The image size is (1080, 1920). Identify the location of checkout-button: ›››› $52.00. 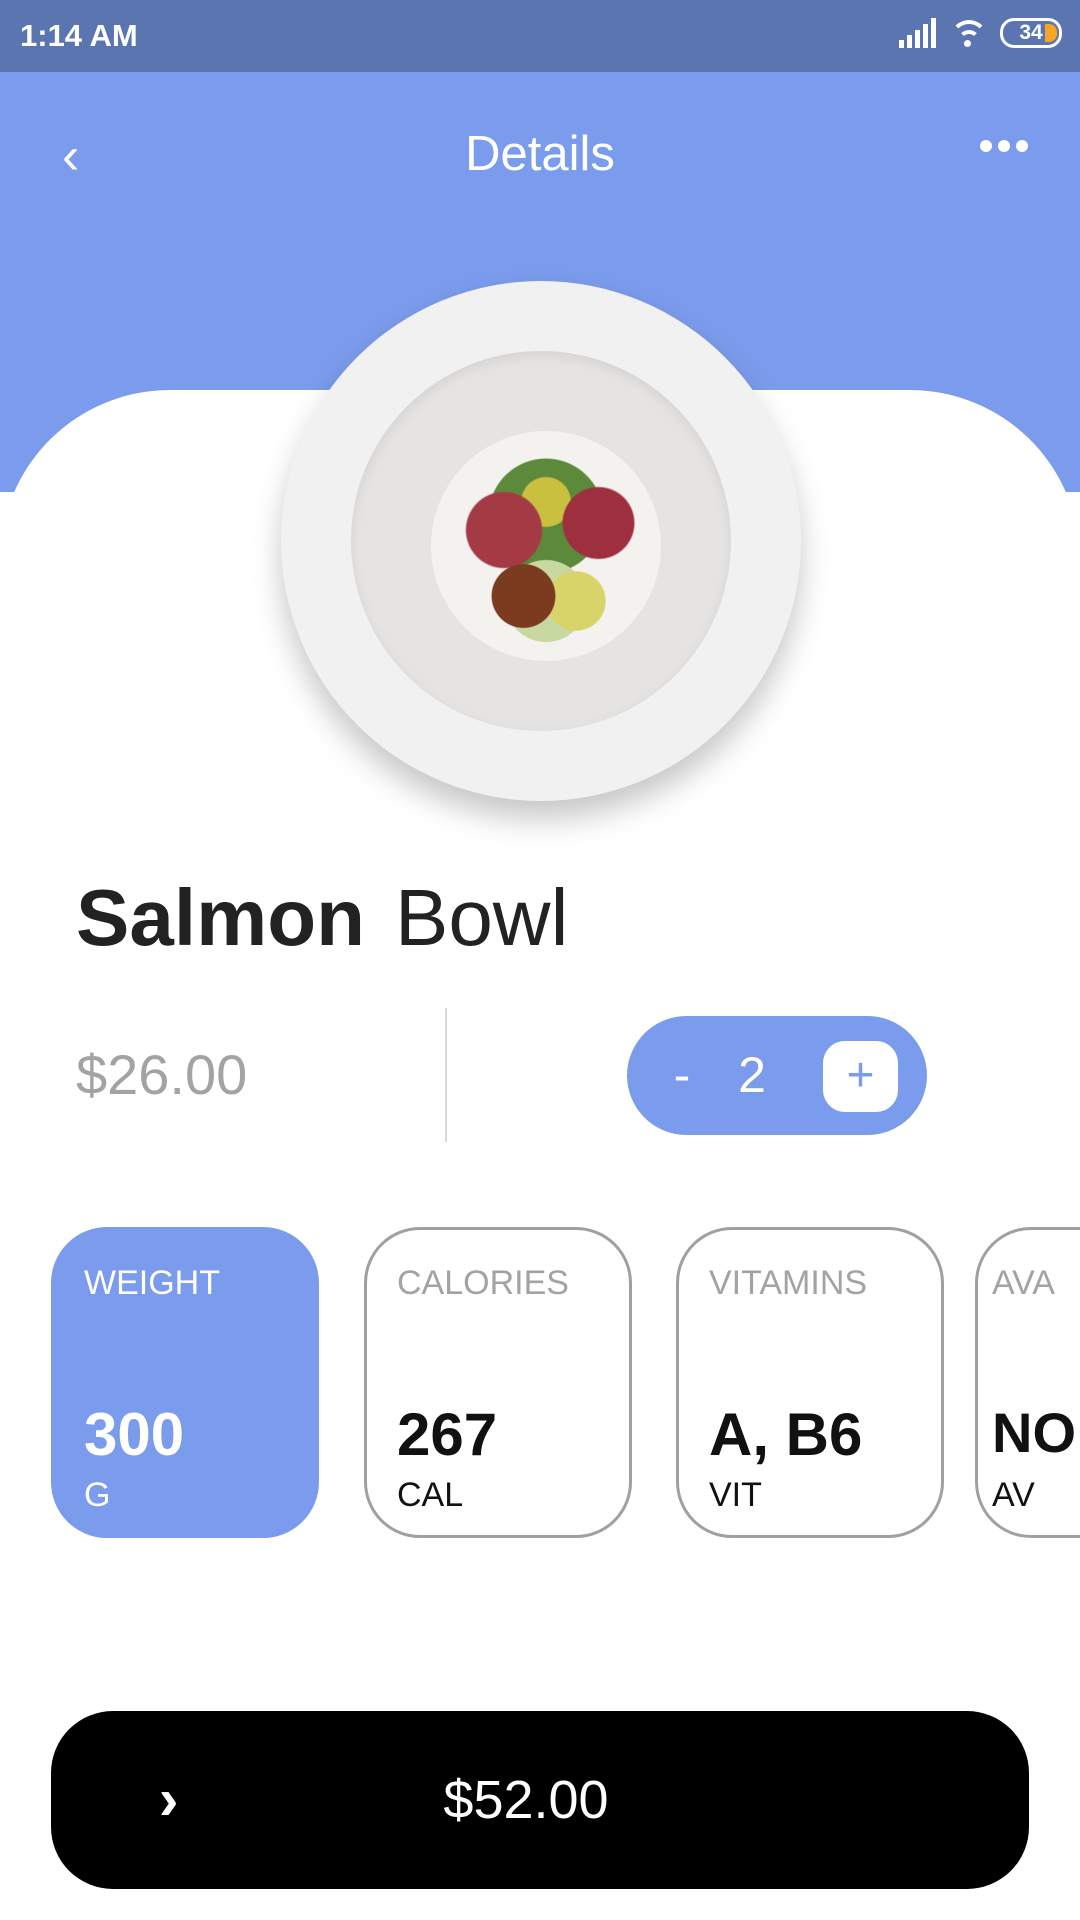
(540, 1800).